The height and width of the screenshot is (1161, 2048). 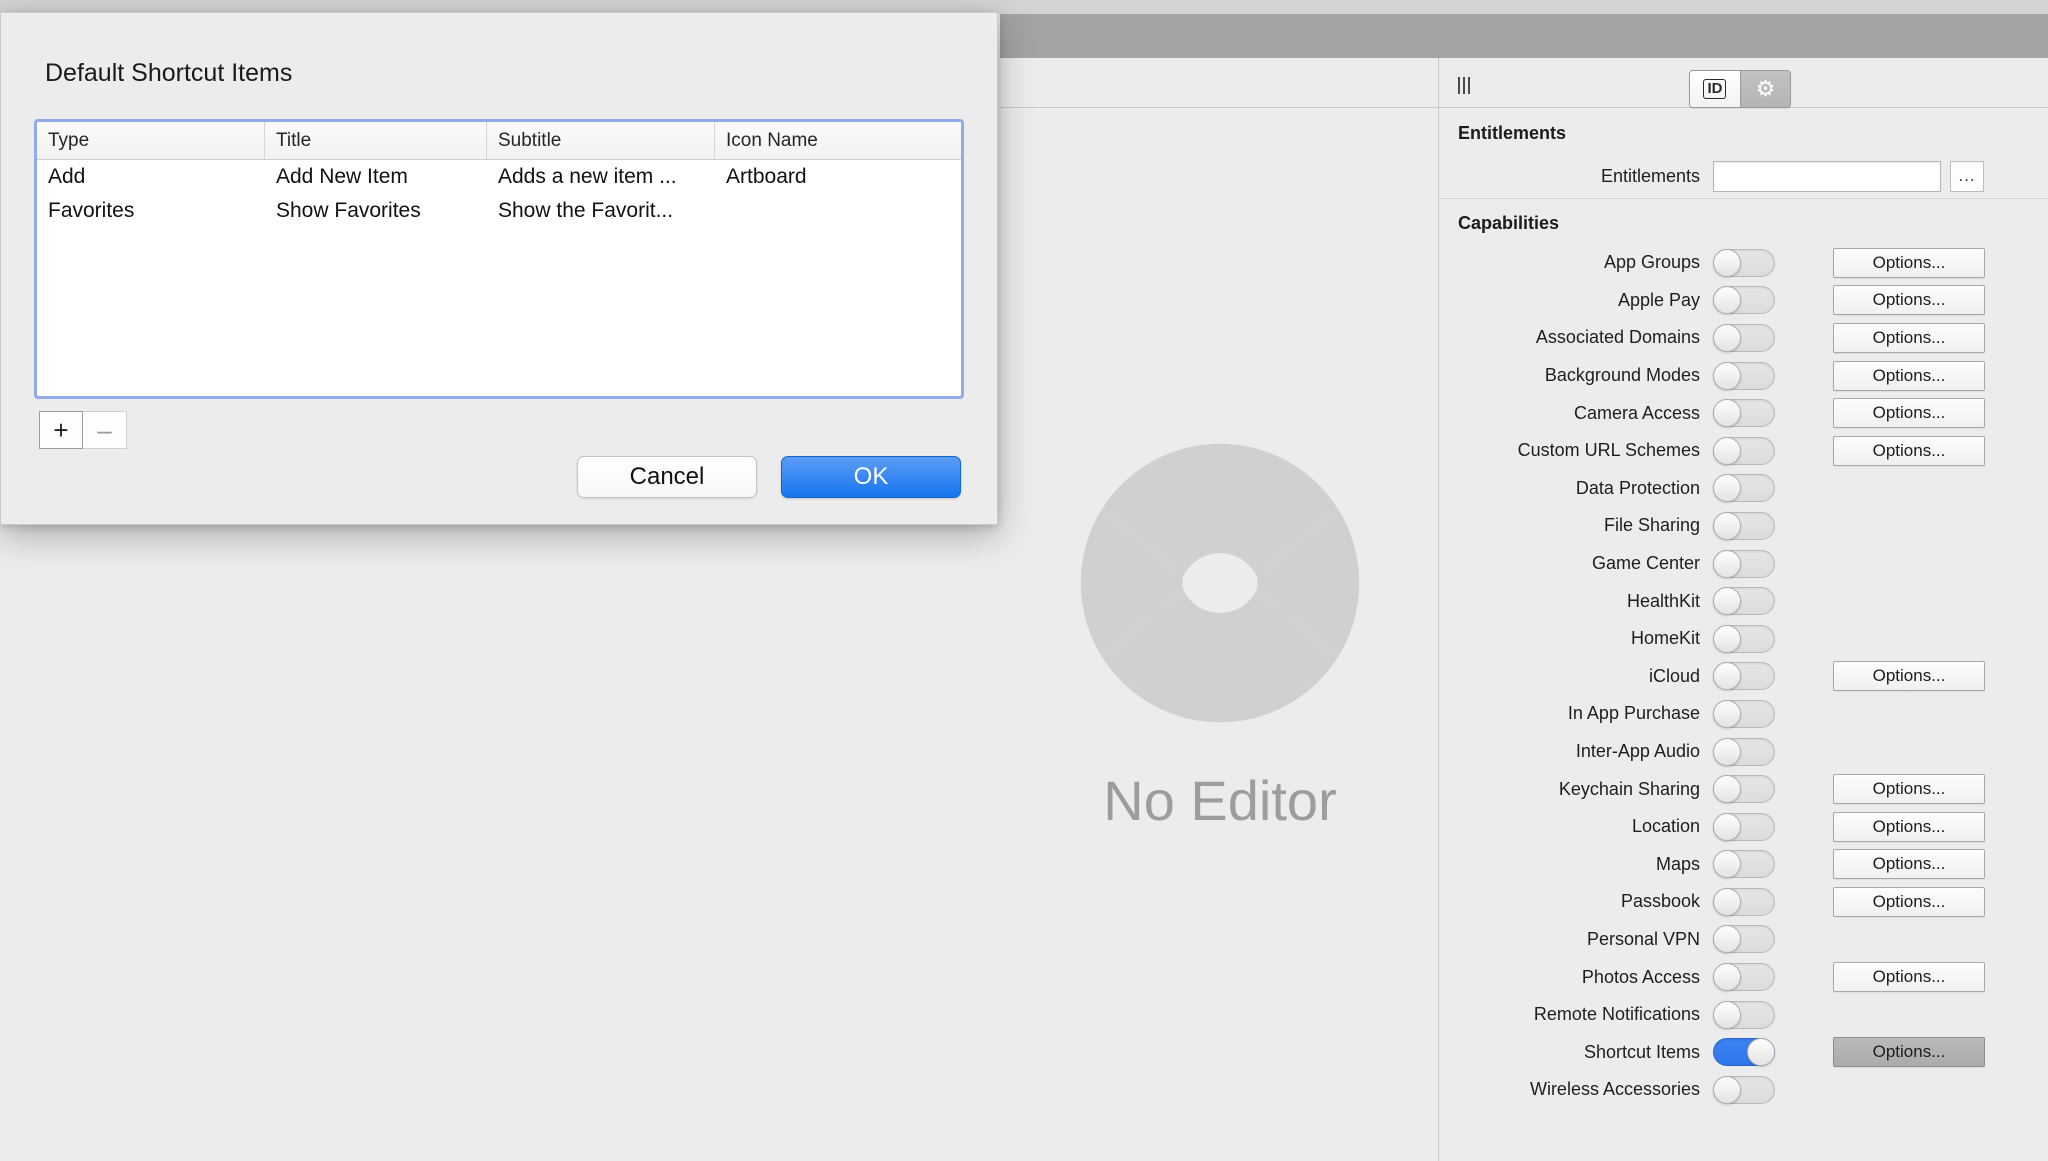 I want to click on table-cell: Favorites, so click(x=91, y=210).